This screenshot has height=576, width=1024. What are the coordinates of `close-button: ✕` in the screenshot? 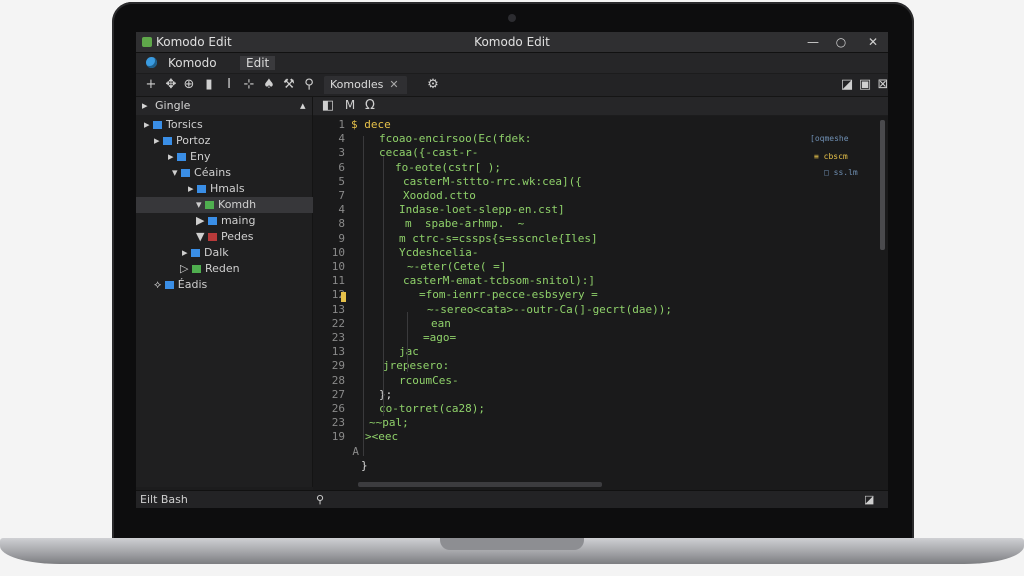 It's located at (873, 42).